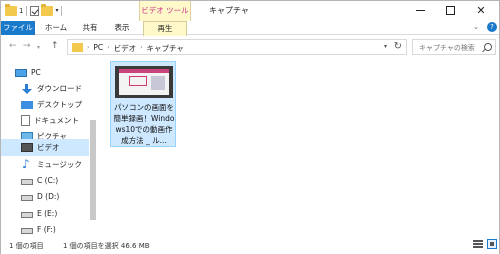 Image resolution: width=500 pixels, height=254 pixels. I want to click on sidebar-item-drive-e: E (E:), so click(55, 213).